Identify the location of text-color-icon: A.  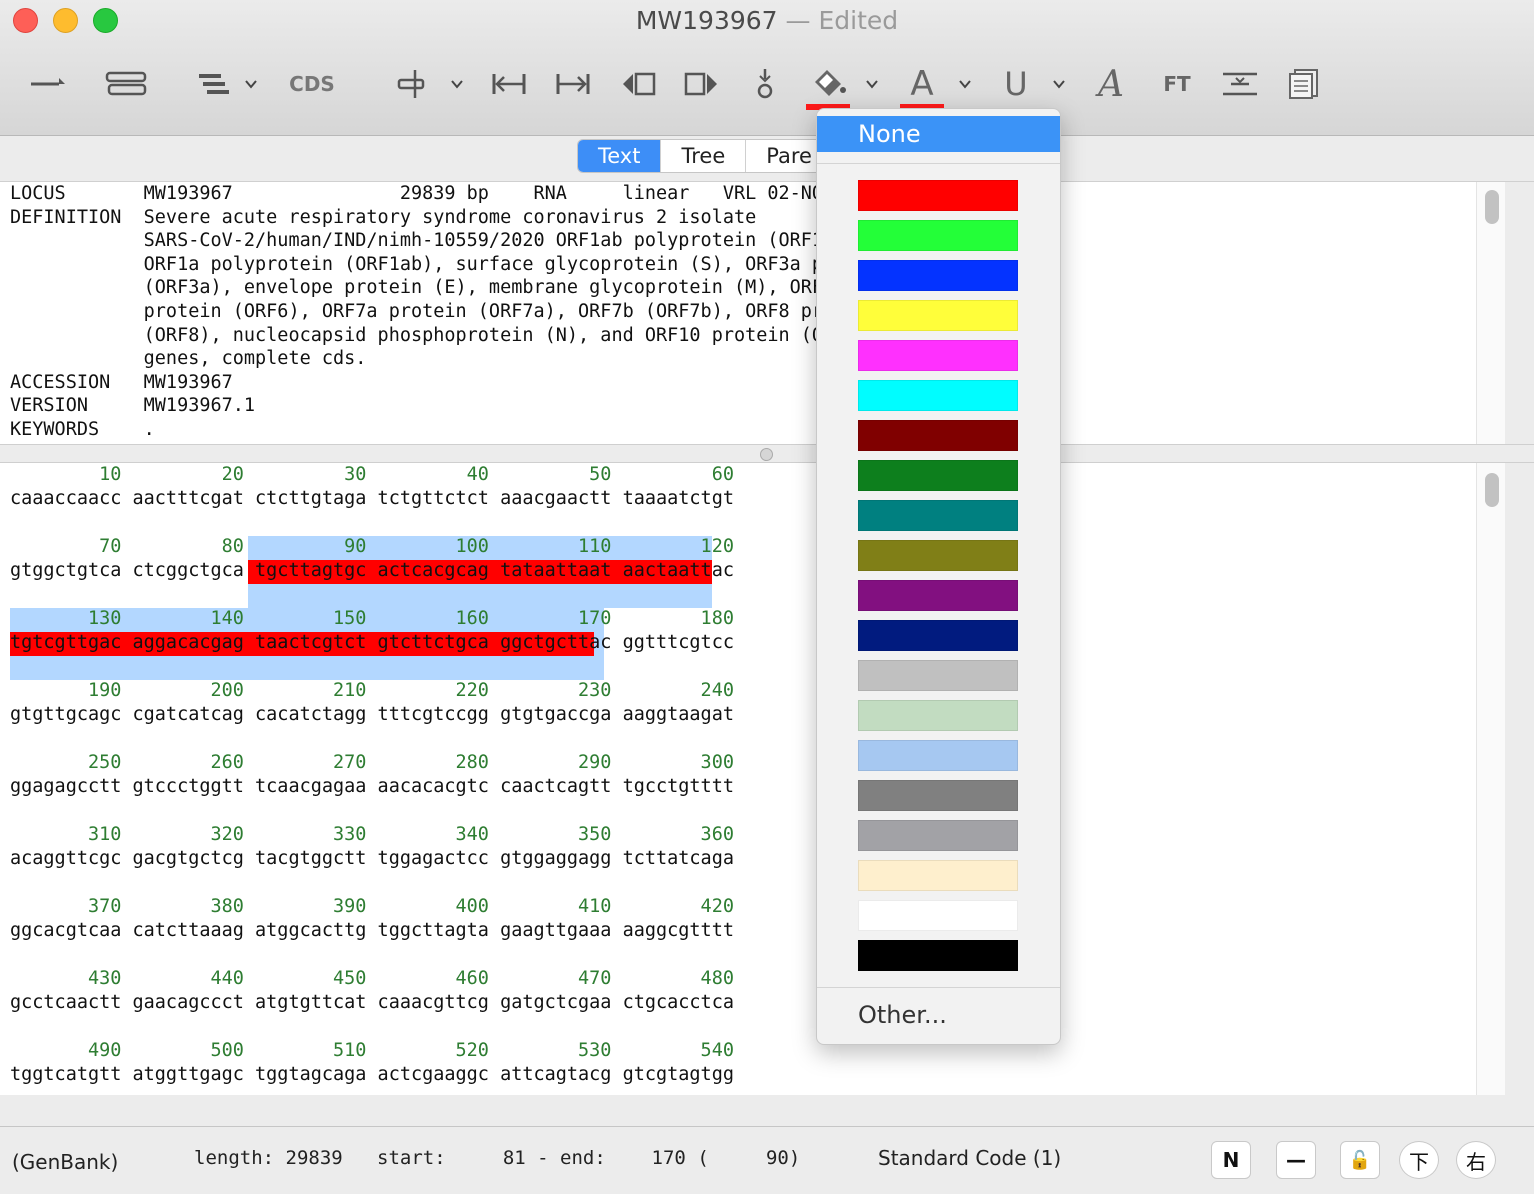
(922, 84).